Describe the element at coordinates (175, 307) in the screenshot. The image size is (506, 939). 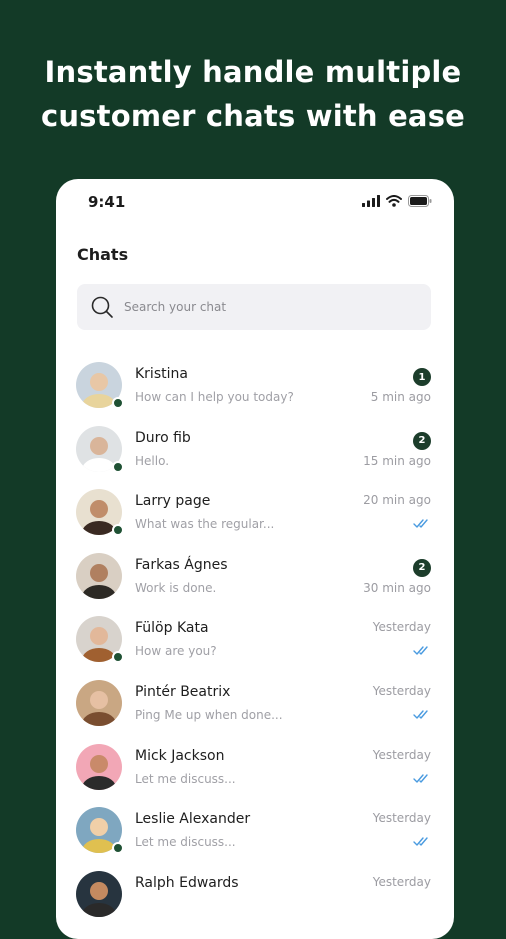
I see `search-input: Search your chat` at that location.